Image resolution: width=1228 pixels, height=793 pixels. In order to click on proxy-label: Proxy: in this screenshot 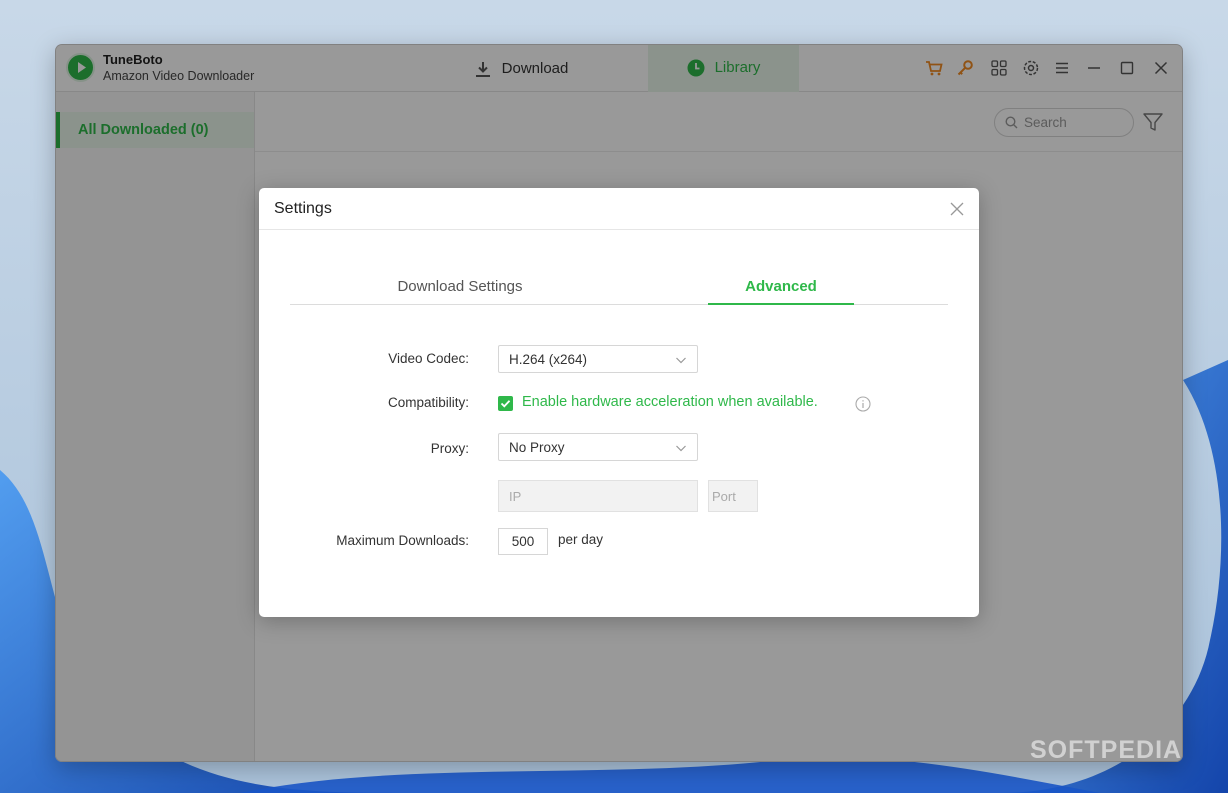, I will do `click(449, 448)`.